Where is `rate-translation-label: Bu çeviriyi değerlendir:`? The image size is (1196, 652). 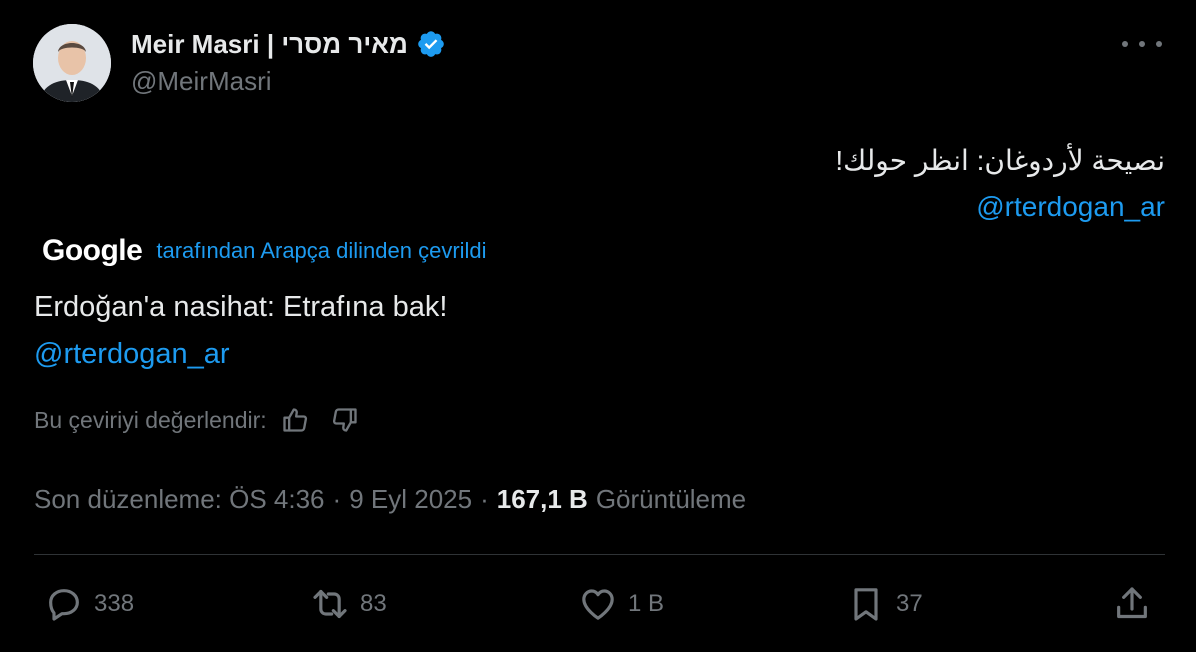 rate-translation-label: Bu çeviriyi değerlendir: is located at coordinates (150, 419).